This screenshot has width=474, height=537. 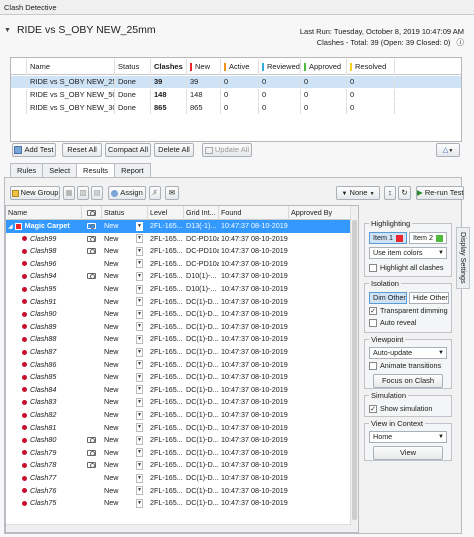 I want to click on display-settings-tab: Display Settings, so click(x=463, y=258).